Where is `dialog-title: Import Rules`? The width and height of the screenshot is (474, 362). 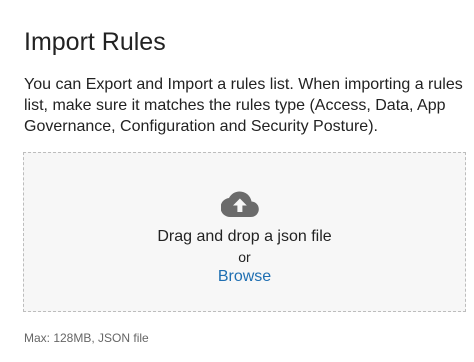 dialog-title: Import Rules is located at coordinates (95, 42).